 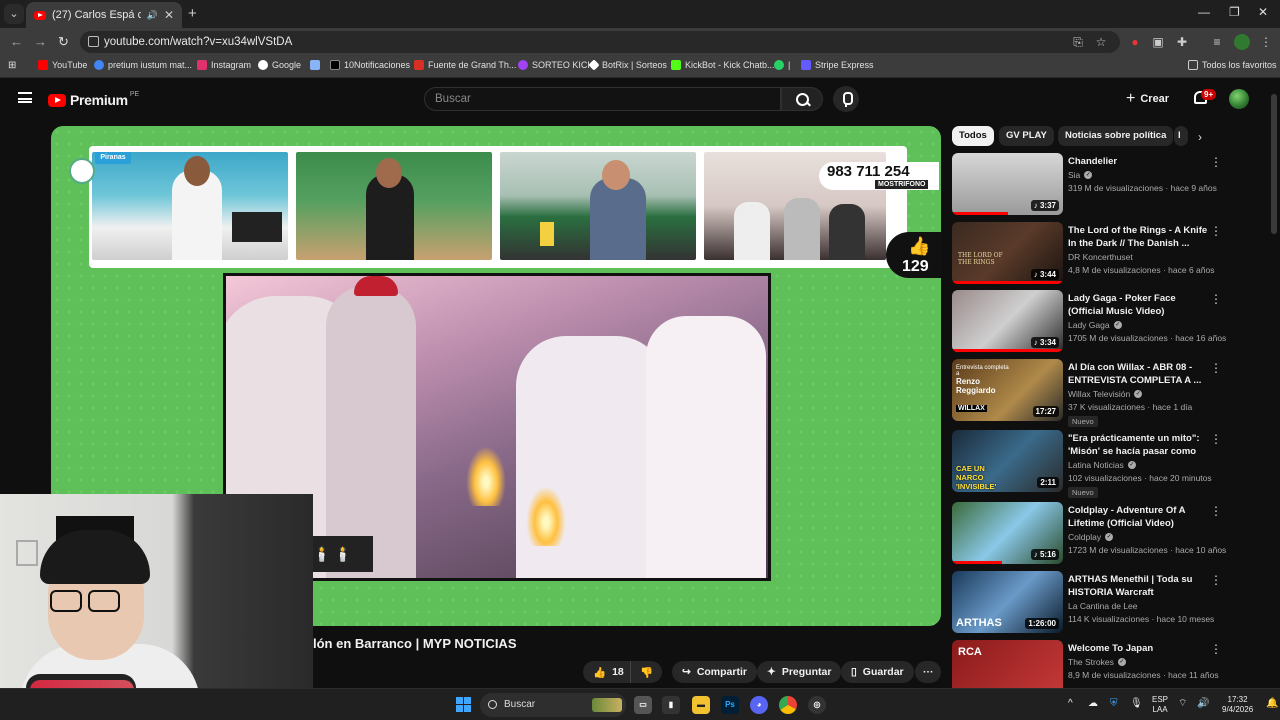 I want to click on video-thumbnail: THE LORD OF THE RINGS ♪ 3:44, so click(x=1007, y=253).